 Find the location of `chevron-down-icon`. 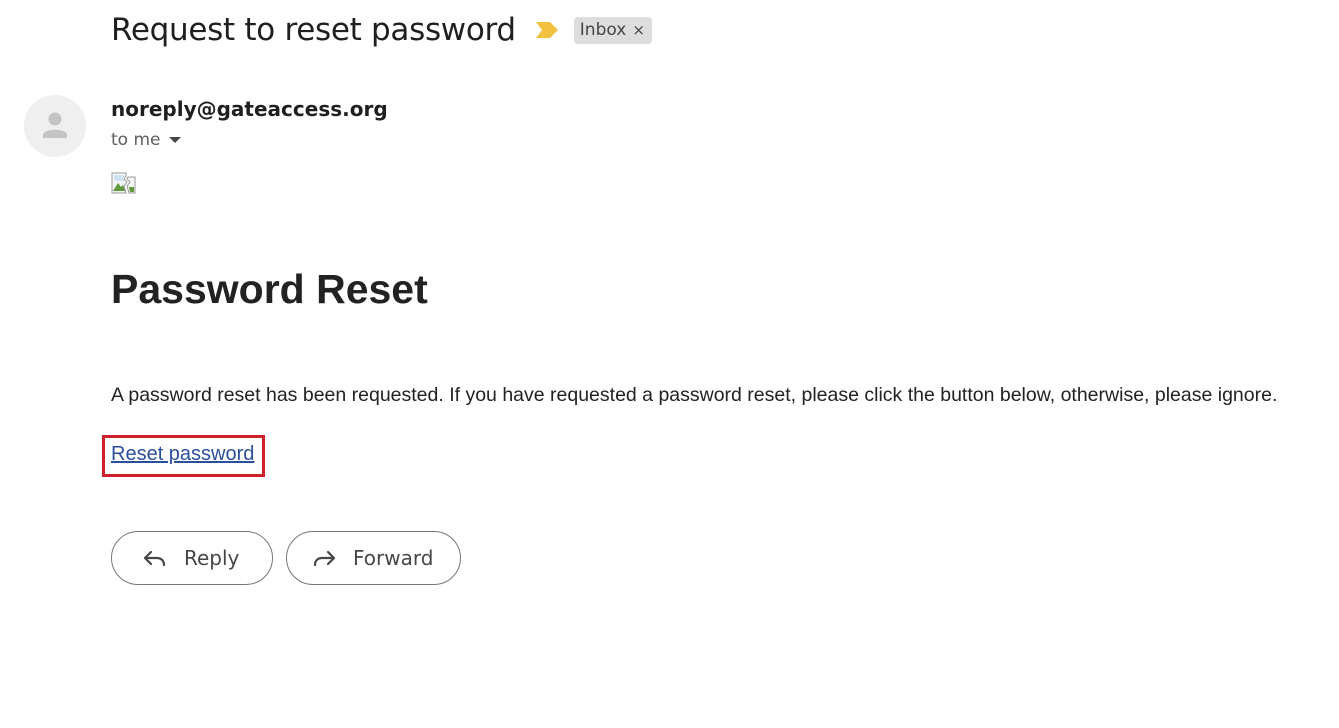

chevron-down-icon is located at coordinates (174, 140).